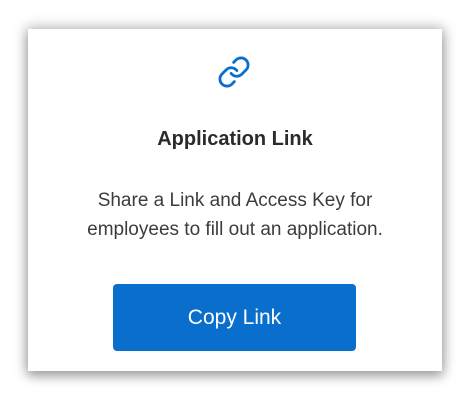 Image resolution: width=470 pixels, height=401 pixels. I want to click on link-icon, so click(234, 72).